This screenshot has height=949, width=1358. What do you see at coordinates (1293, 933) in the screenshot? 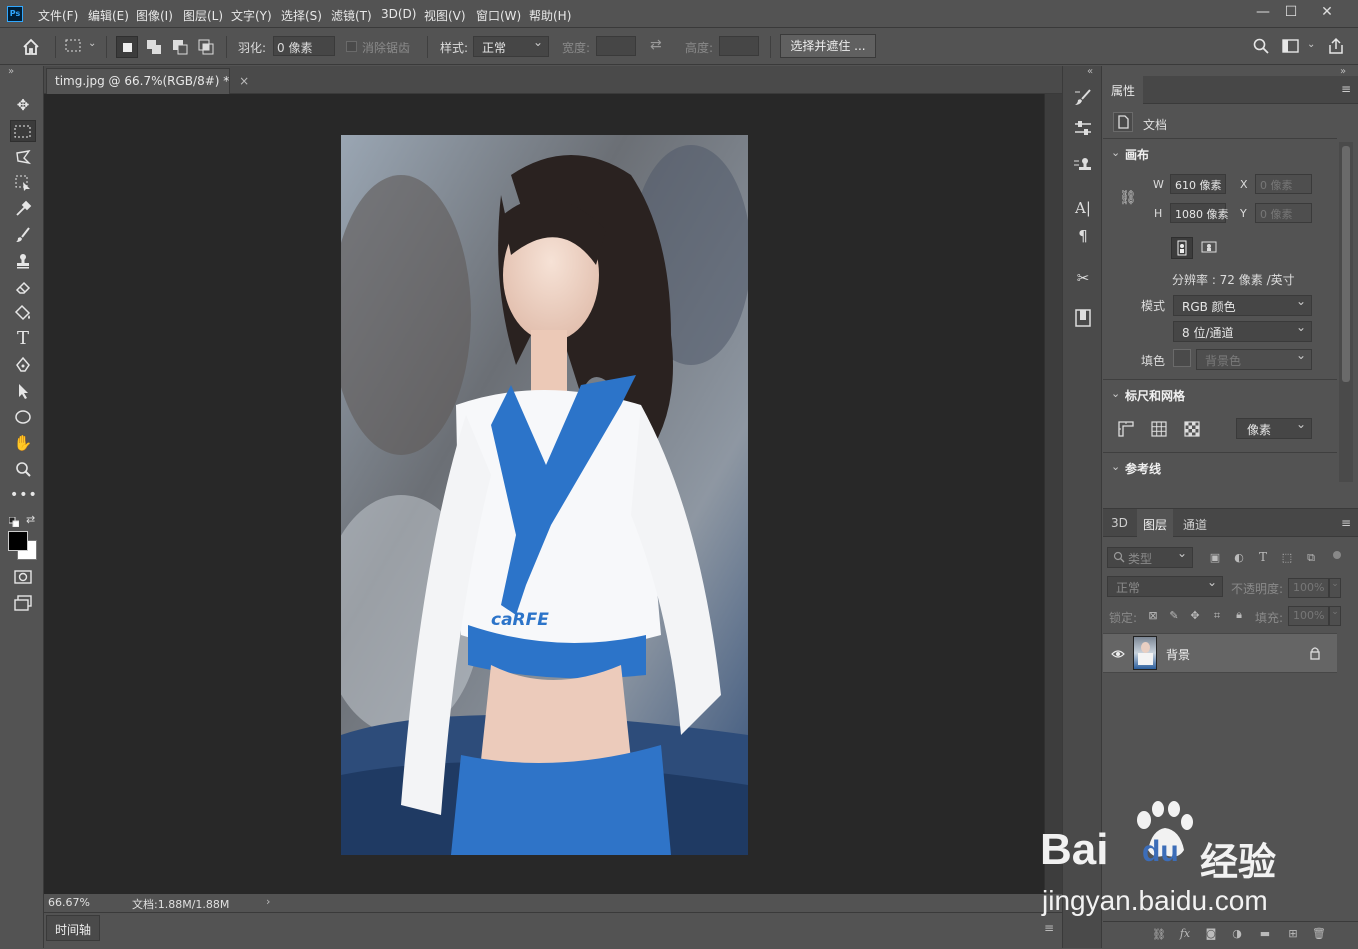
I see `new-layer-icon: ⊞` at bounding box center [1293, 933].